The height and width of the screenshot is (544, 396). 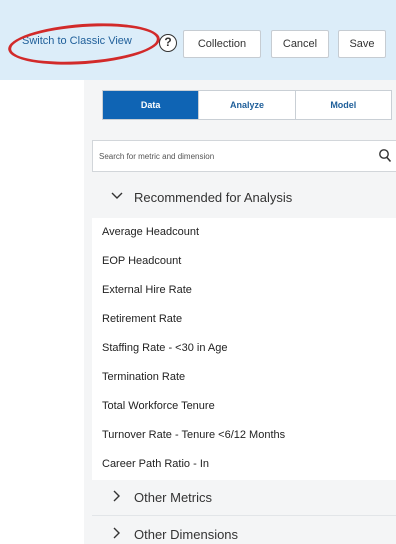 What do you see at coordinates (362, 44) in the screenshot?
I see `save-button: Save` at bounding box center [362, 44].